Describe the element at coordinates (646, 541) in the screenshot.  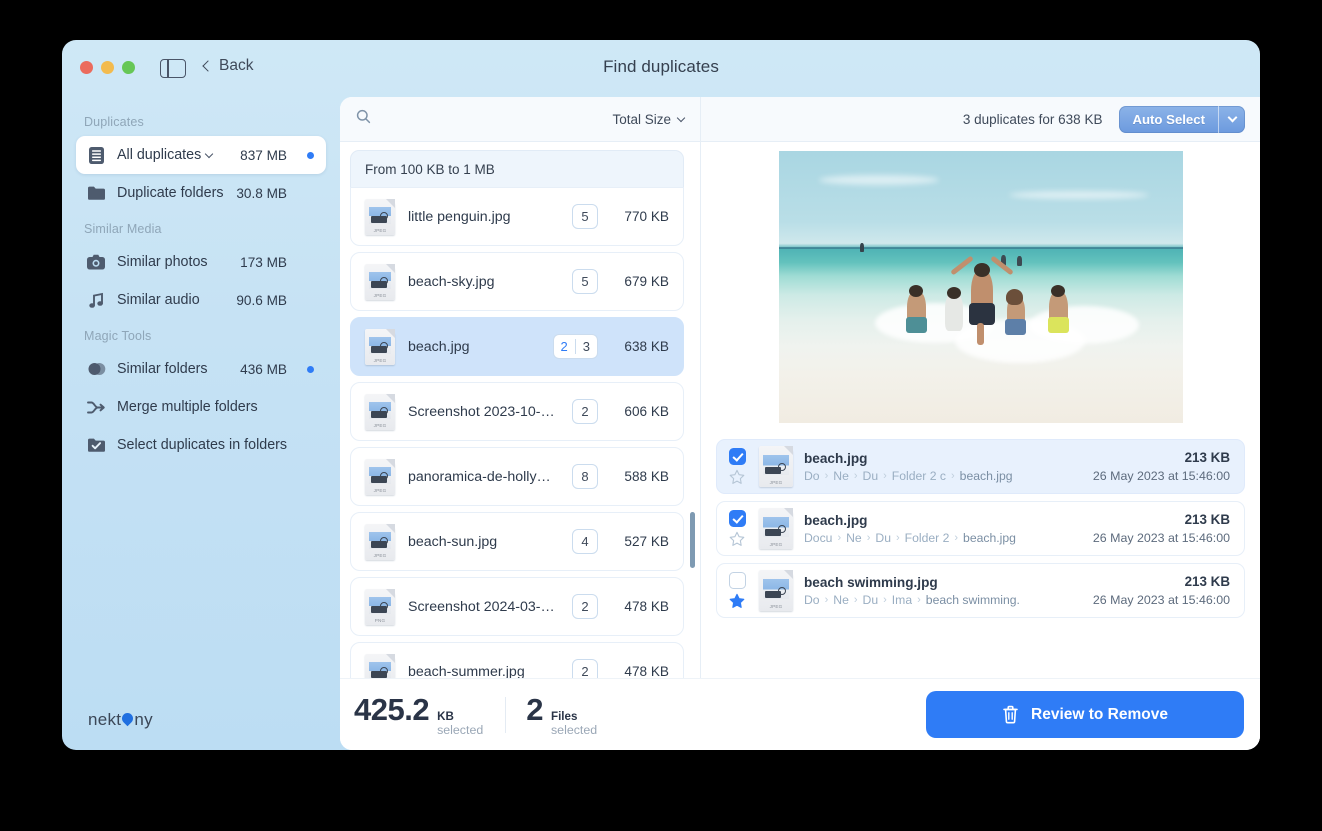
I see `file-size: 527 KB` at that location.